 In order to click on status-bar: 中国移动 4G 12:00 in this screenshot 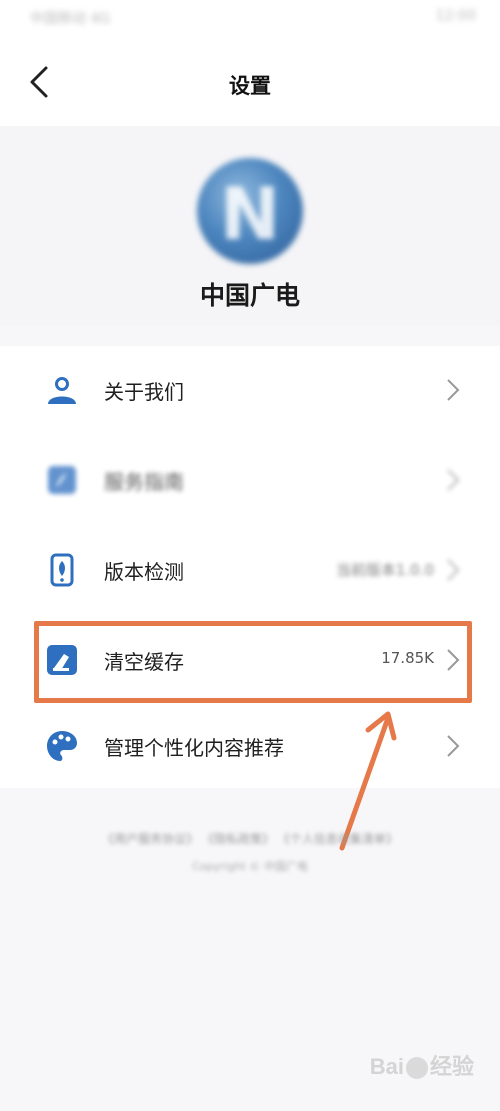, I will do `click(250, 20)`.